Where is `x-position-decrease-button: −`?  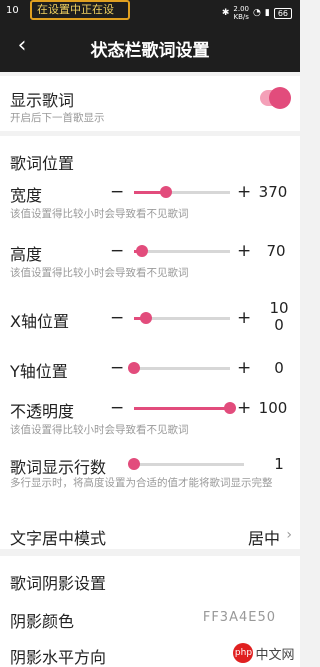 x-position-decrease-button: − is located at coordinates (117, 318).